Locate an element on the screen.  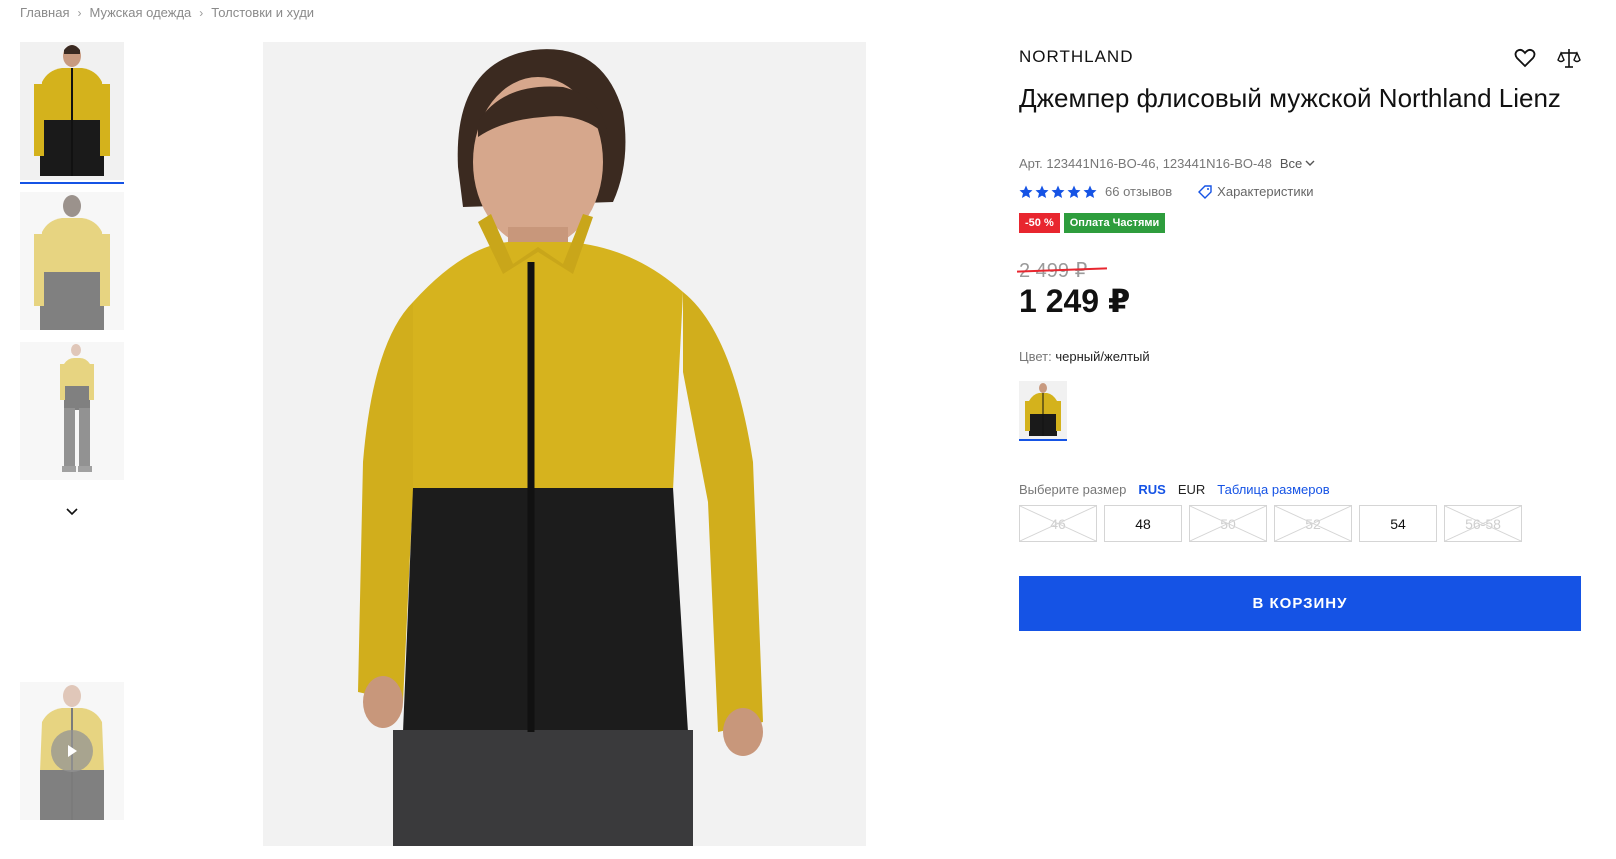
article-all-label: Все is located at coordinates (1291, 163).